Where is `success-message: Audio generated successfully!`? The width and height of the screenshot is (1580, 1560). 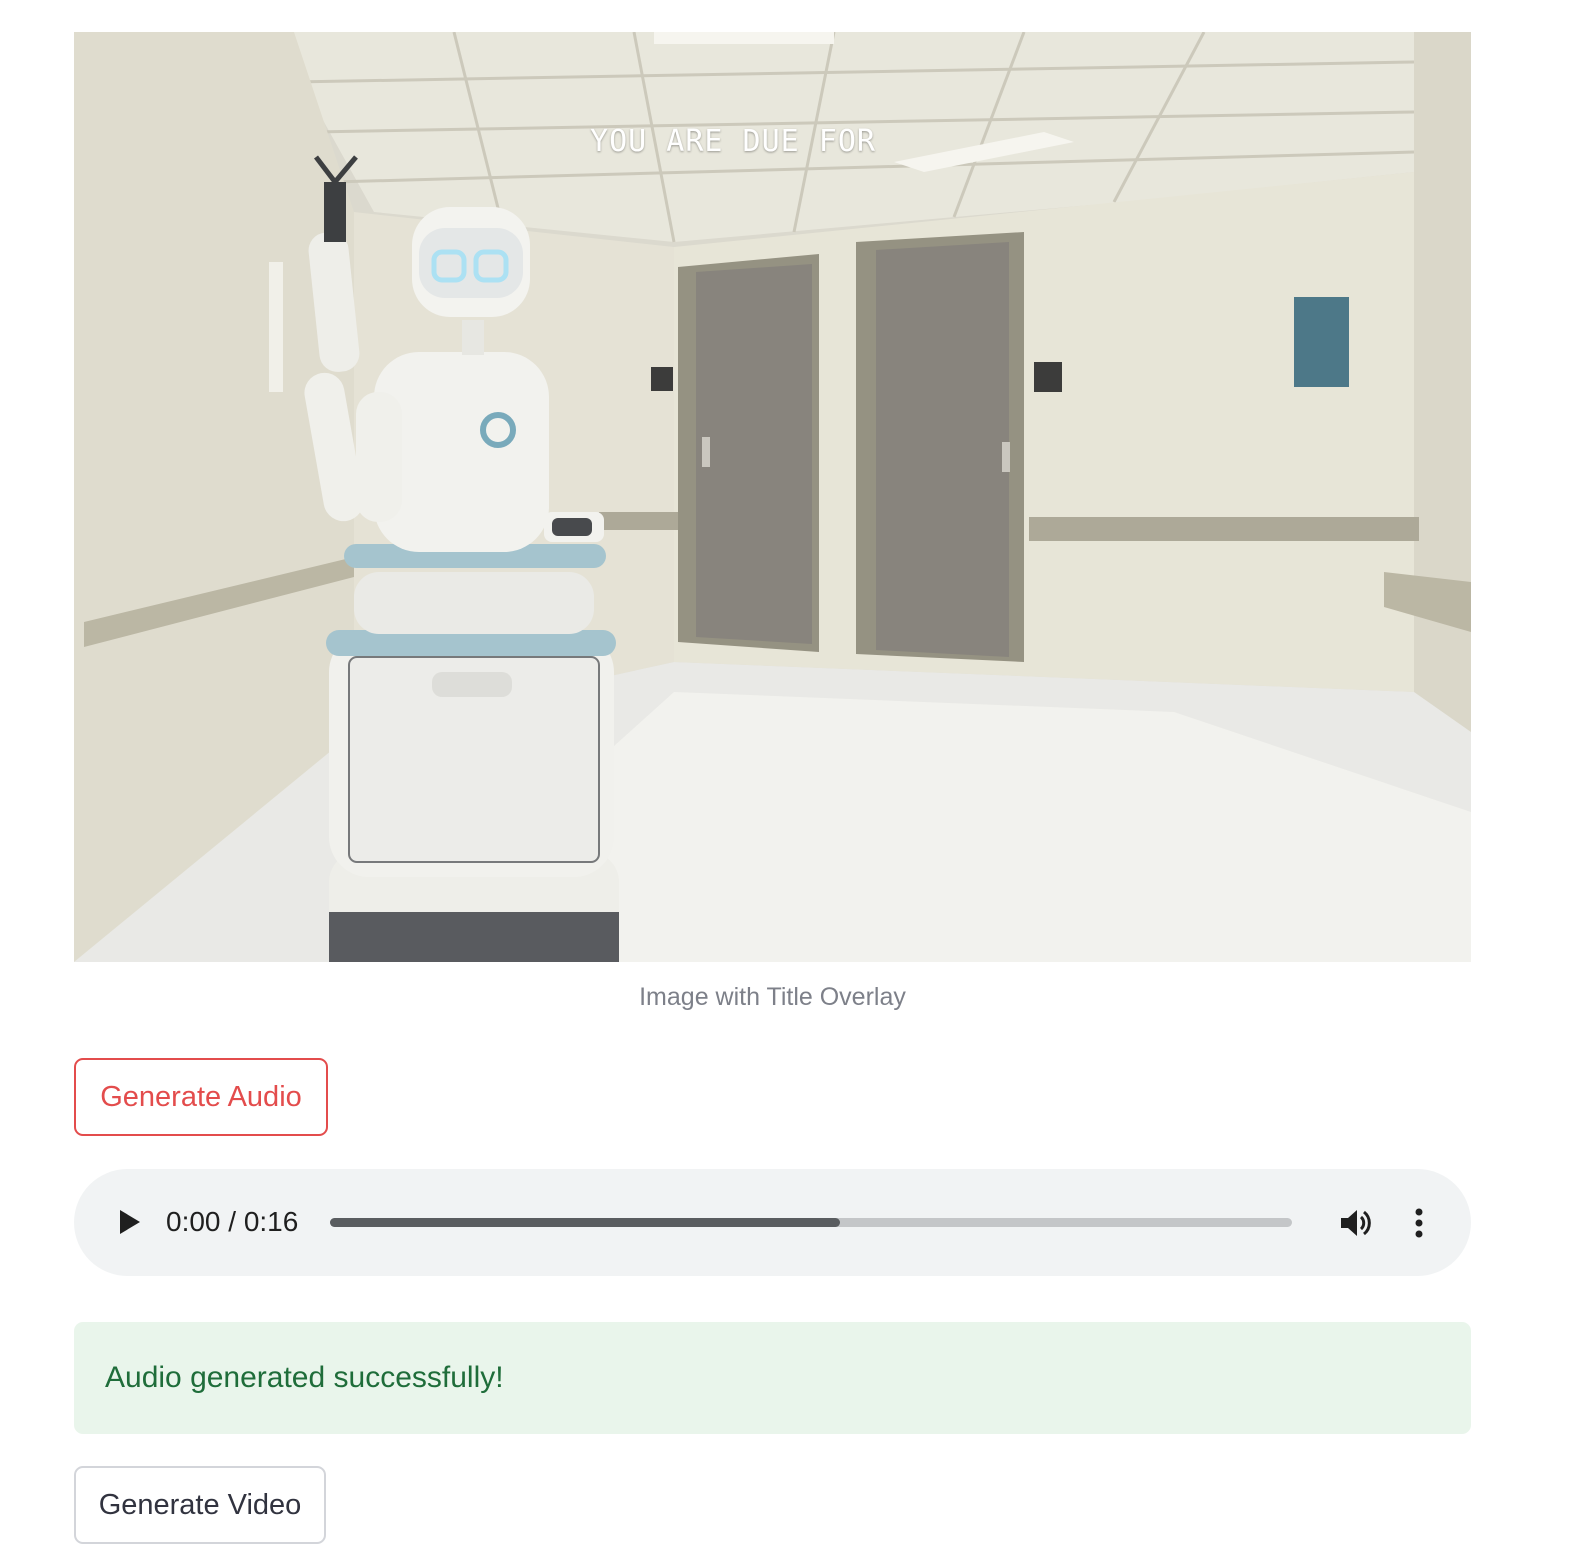 success-message: Audio generated successfully! is located at coordinates (304, 1377).